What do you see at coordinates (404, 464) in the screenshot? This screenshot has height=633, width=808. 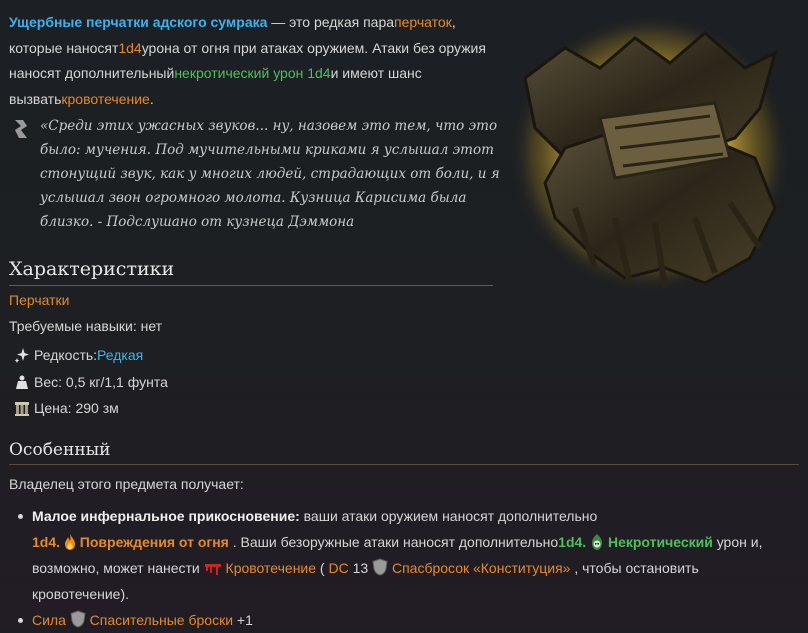 I see `special-divider` at bounding box center [404, 464].